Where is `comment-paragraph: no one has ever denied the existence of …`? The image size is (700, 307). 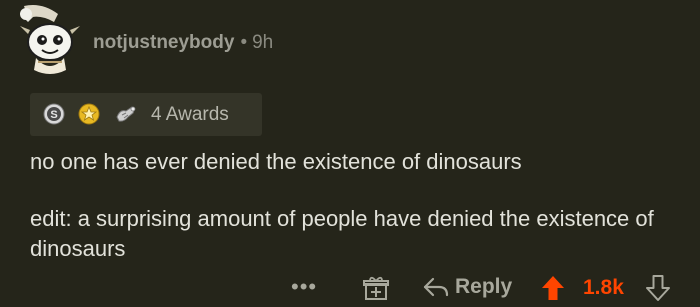 comment-paragraph: no one has ever denied the existence of … is located at coordinates (276, 161).